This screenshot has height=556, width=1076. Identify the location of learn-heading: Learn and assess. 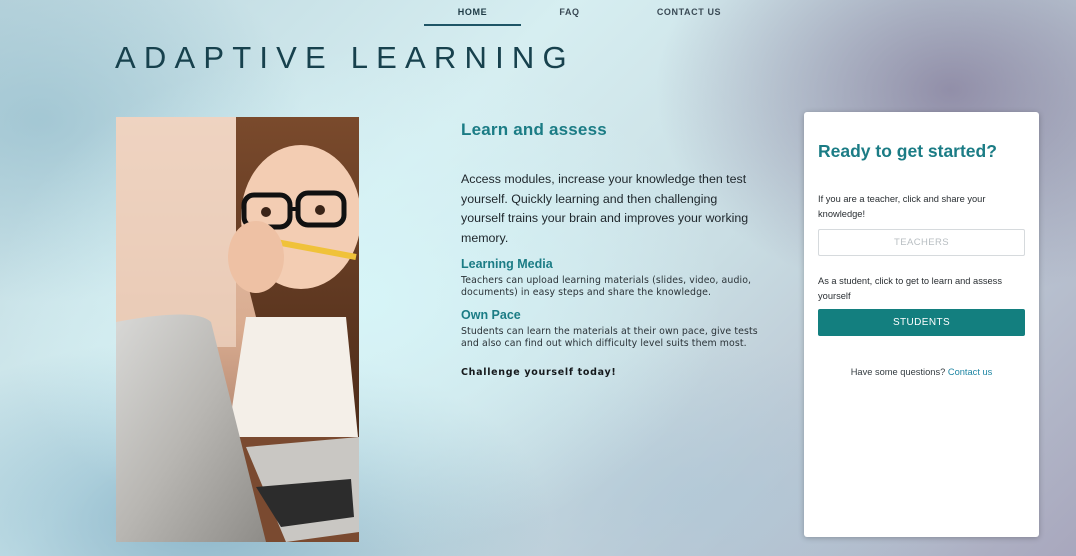
(534, 129).